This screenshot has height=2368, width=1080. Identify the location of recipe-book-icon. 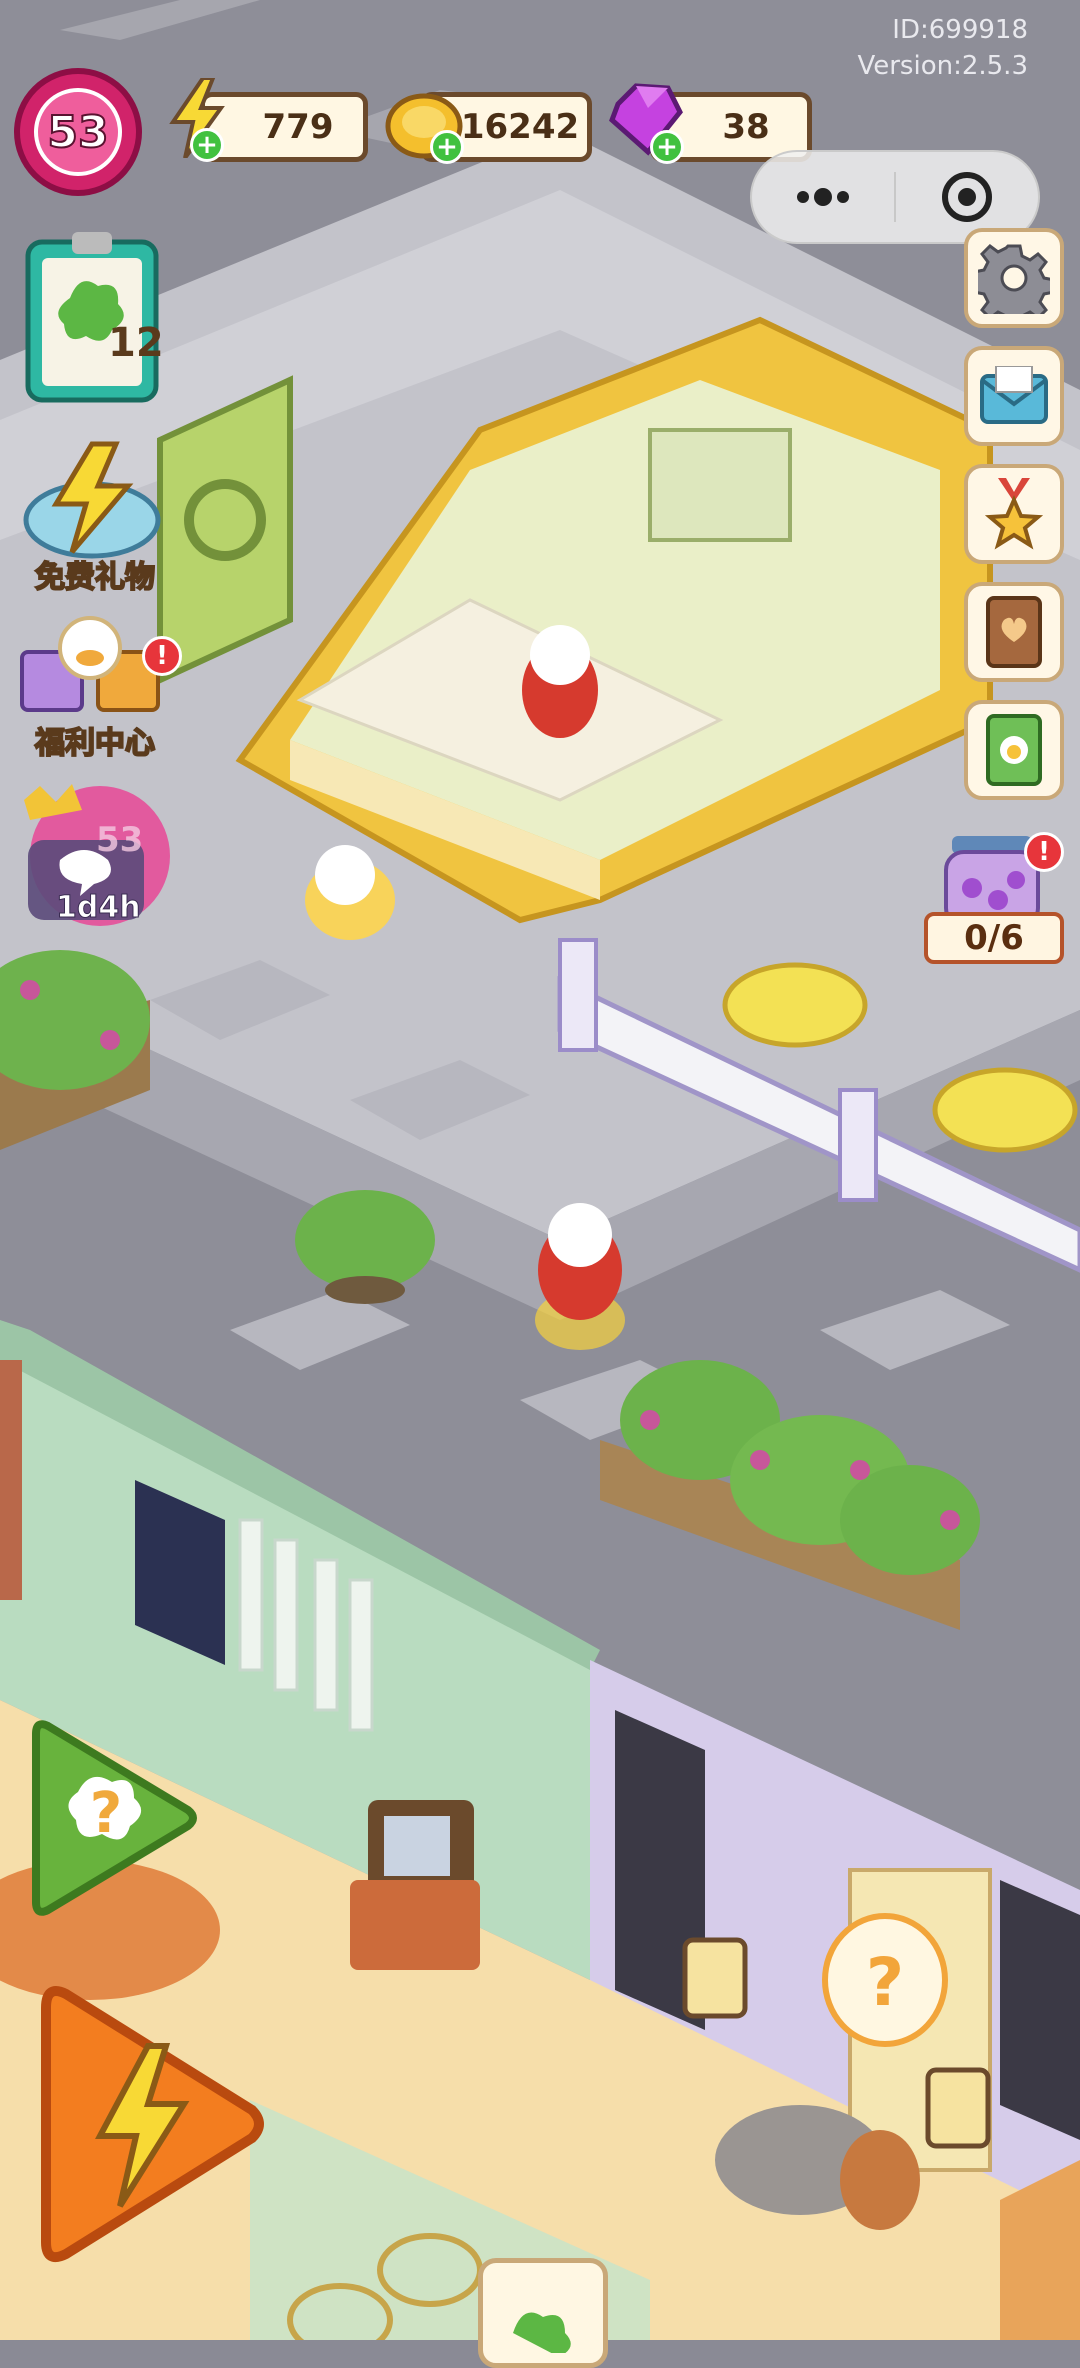
(1014, 750).